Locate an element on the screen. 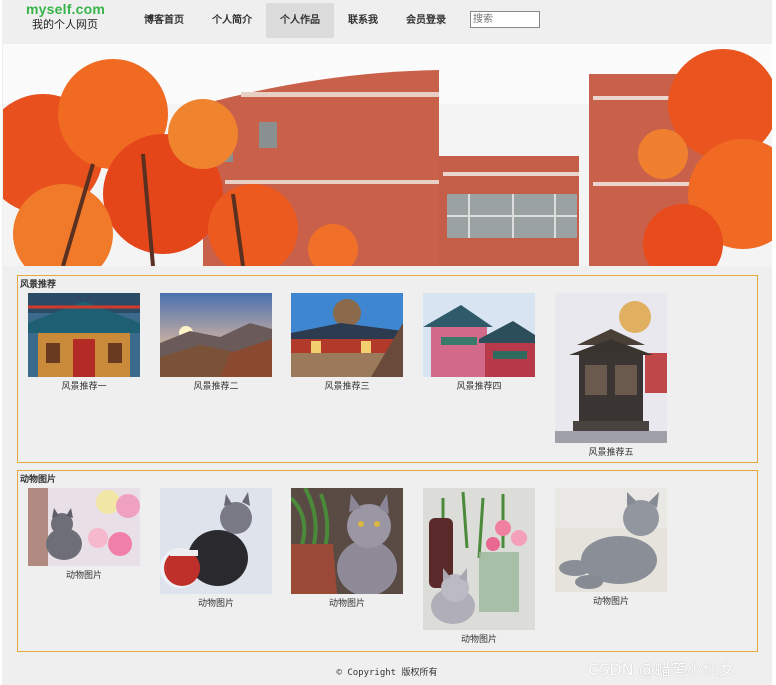 This screenshot has width=776, height=685. search-input is located at coordinates (505, 19).